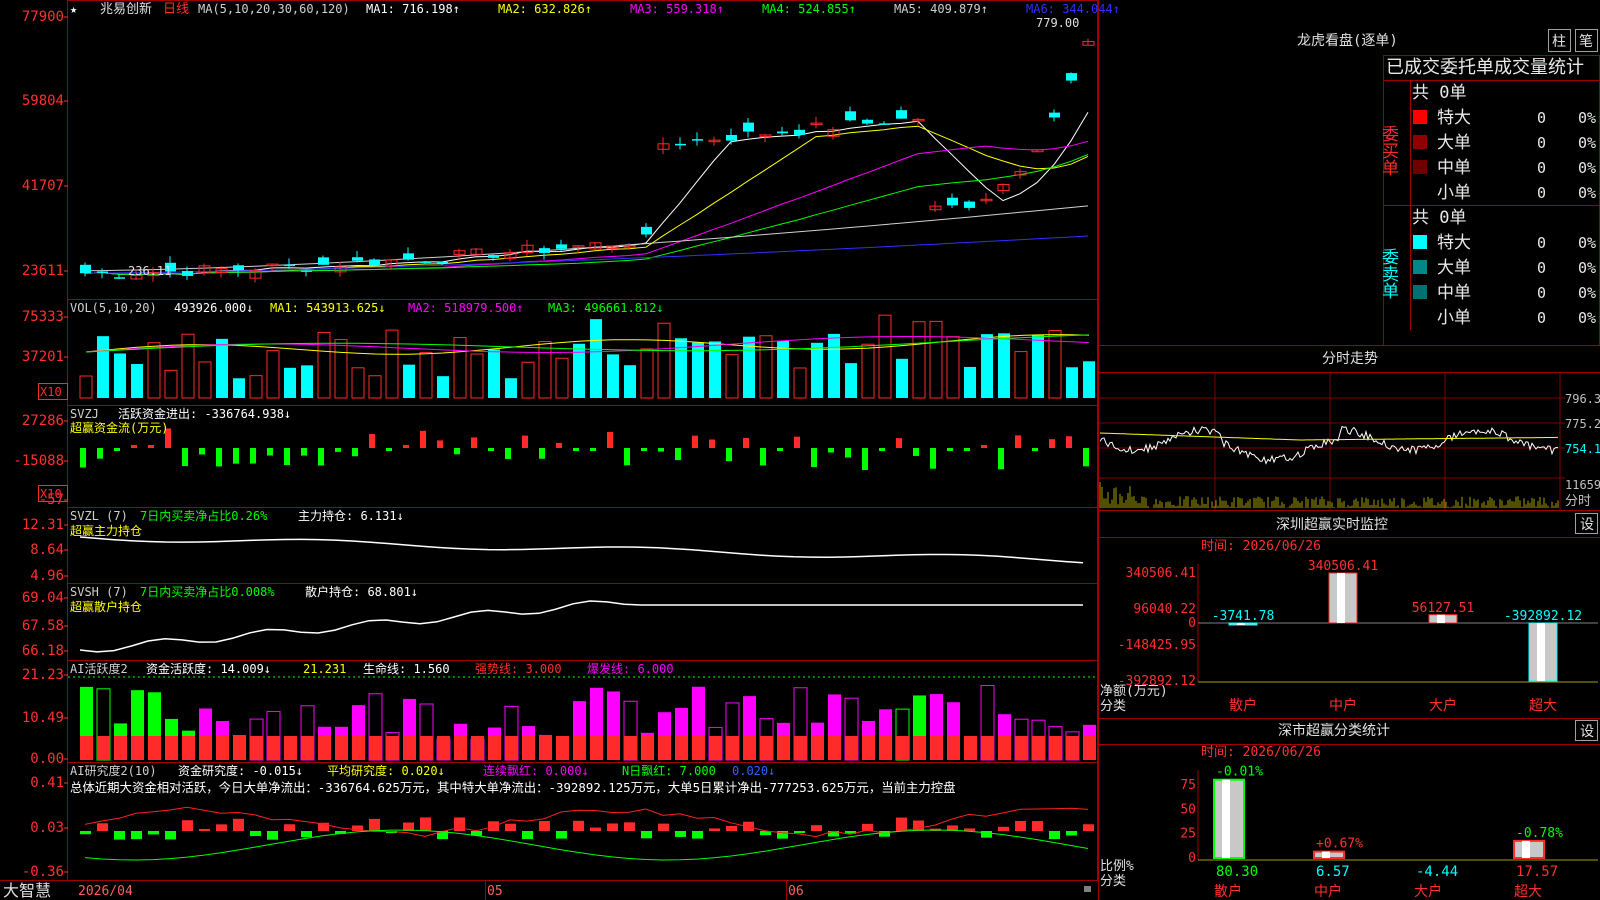  Describe the element at coordinates (1332, 441) in the screenshot. I see `intraday-chart` at that location.